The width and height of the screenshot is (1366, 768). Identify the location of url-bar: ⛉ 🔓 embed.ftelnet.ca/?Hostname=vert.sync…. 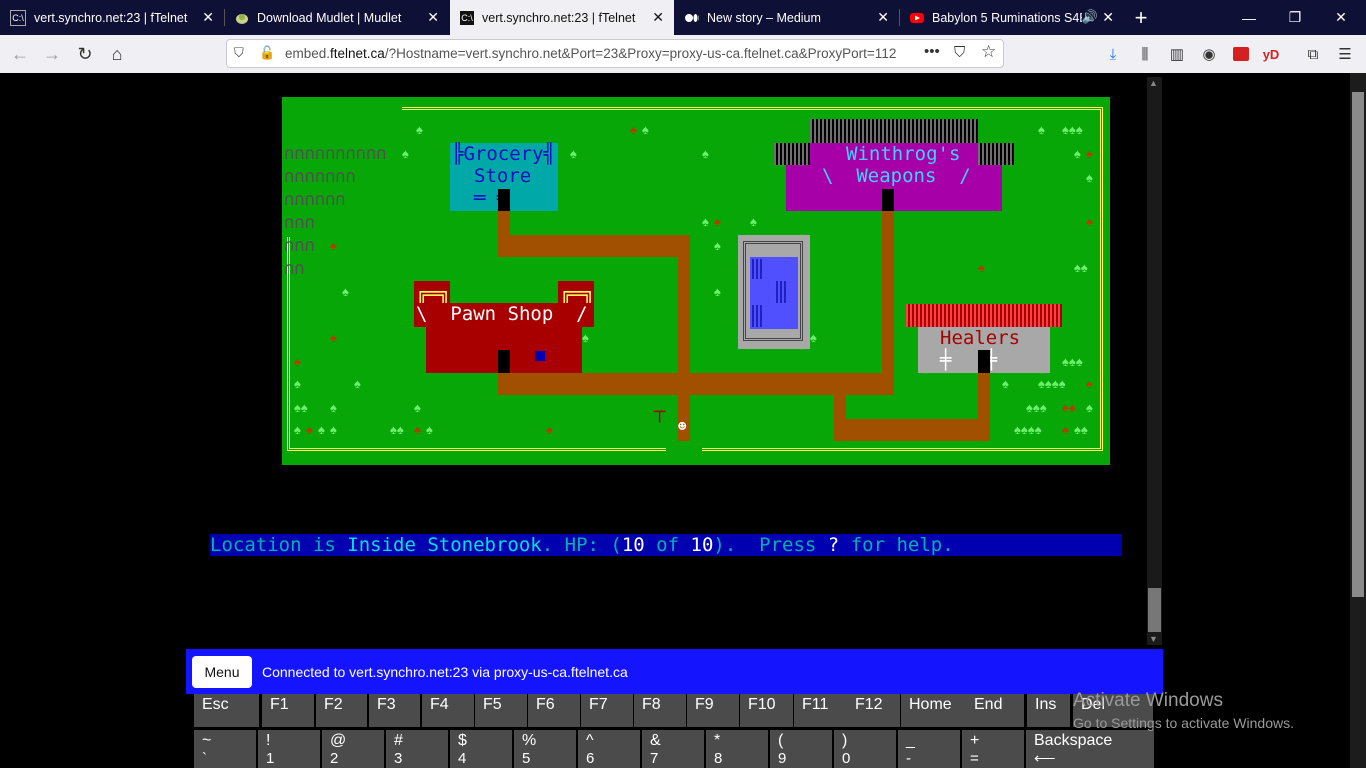
(615, 53).